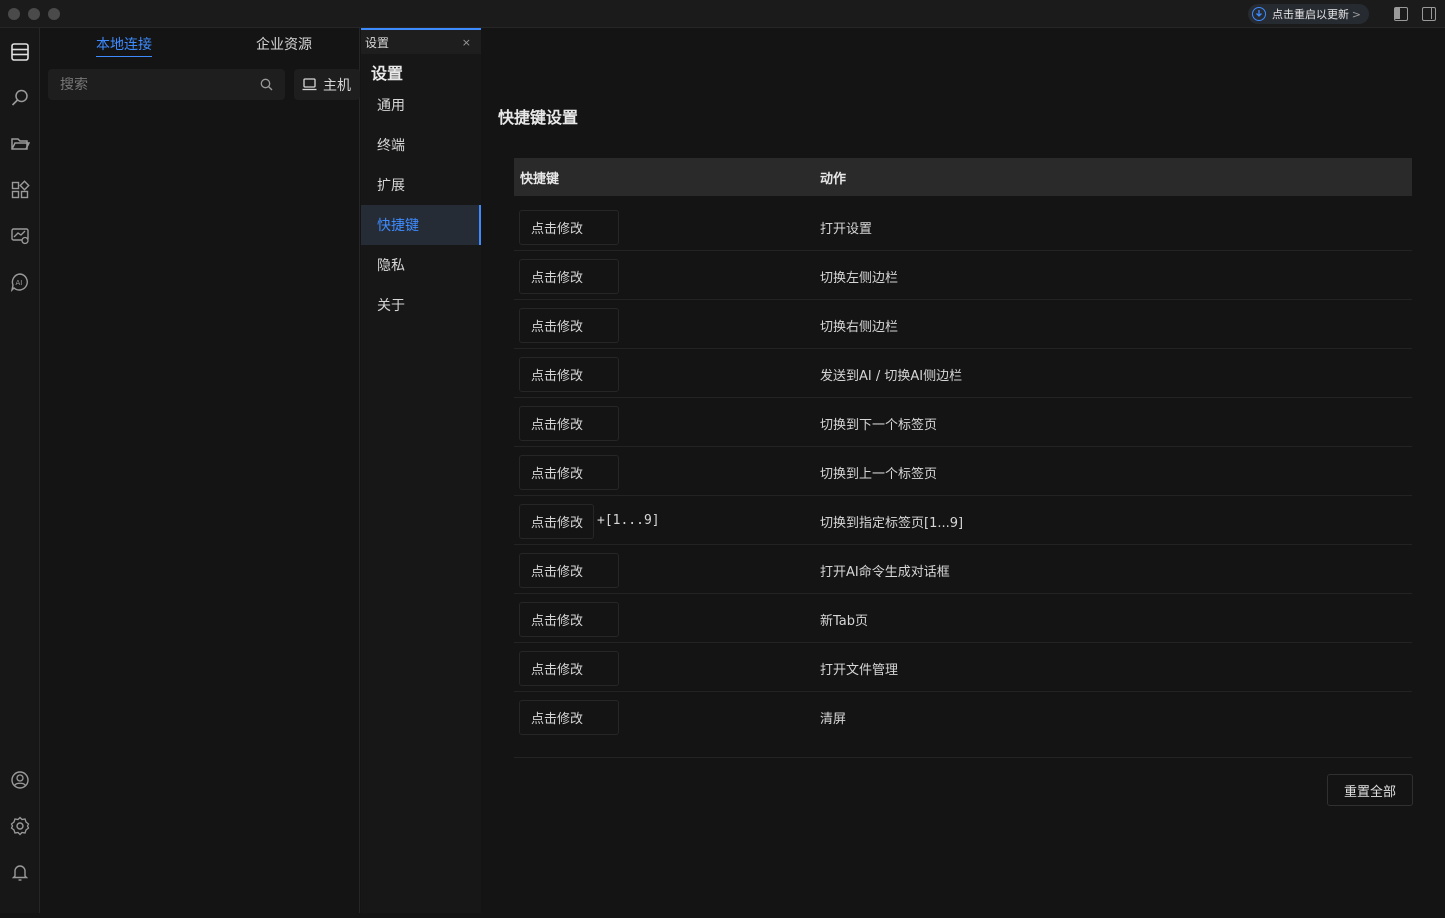  What do you see at coordinates (124, 45) in the screenshot?
I see `tab-local-connections: 本地连接` at bounding box center [124, 45].